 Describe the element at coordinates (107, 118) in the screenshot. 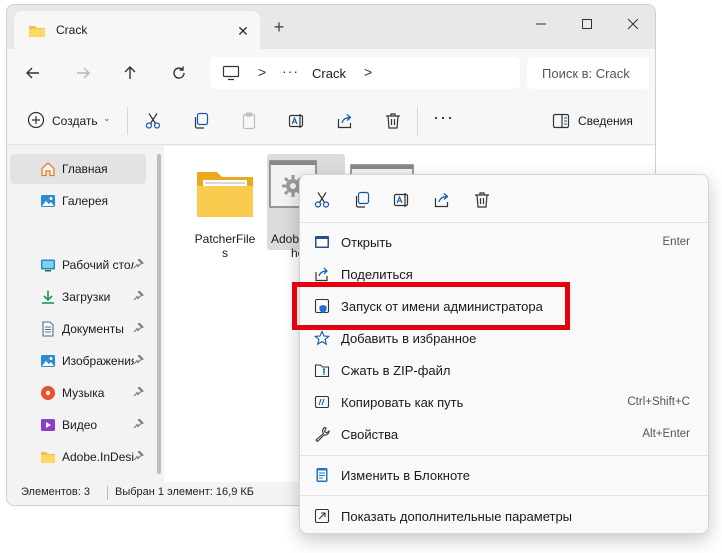

I see `chevron-down-icon: ⌄` at that location.